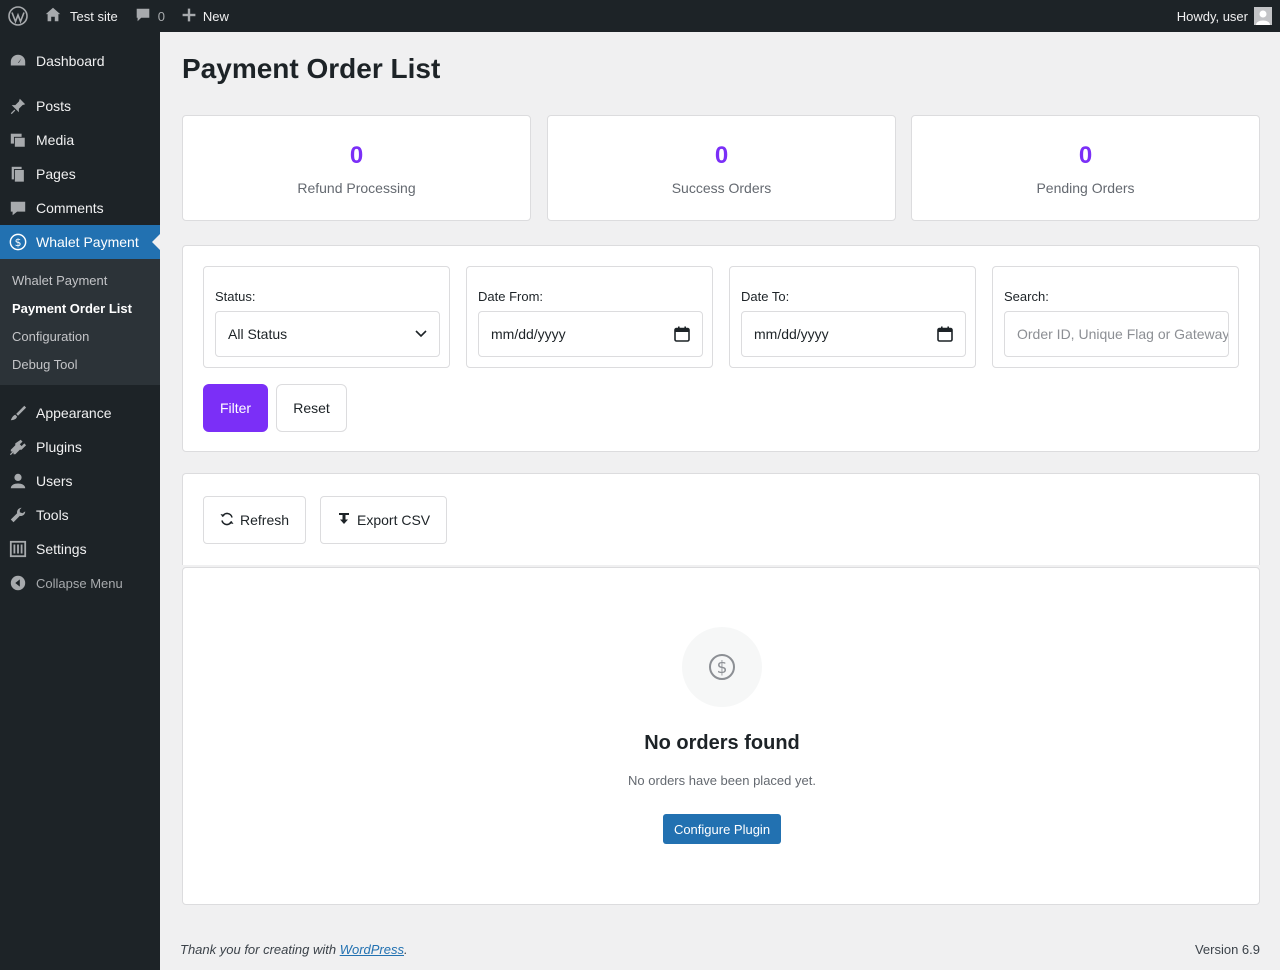 This screenshot has width=1280, height=970. Describe the element at coordinates (18, 140) in the screenshot. I see `media-icon` at that location.